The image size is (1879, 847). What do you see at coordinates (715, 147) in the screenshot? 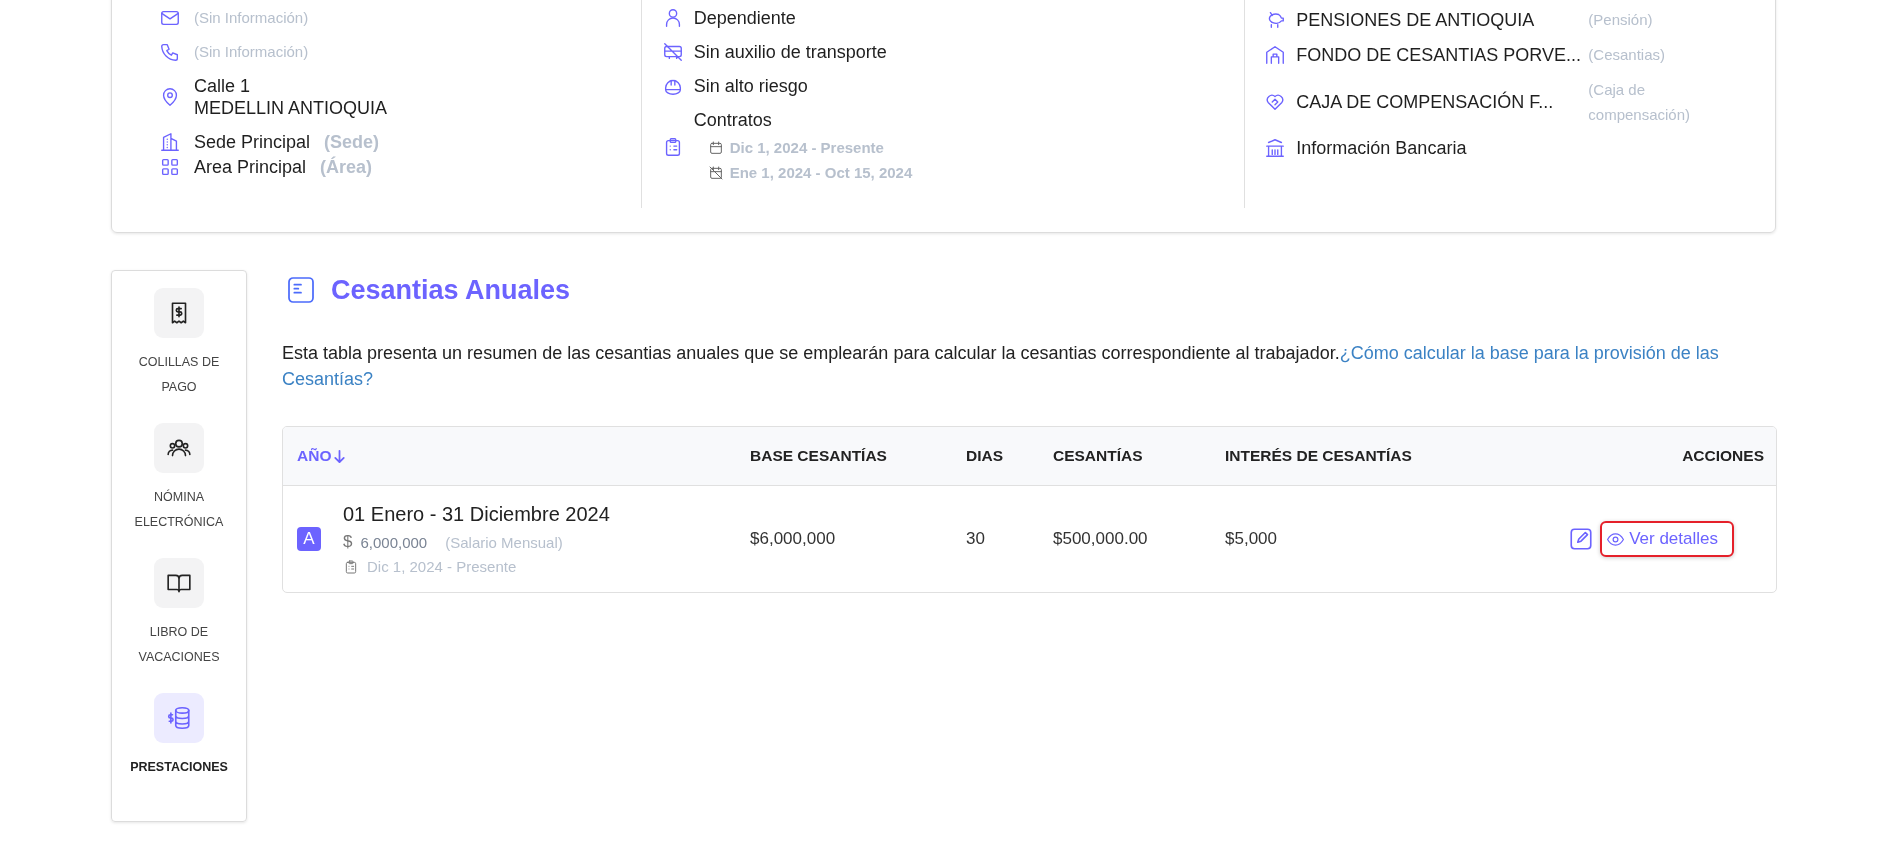
I see `calendar-icon` at bounding box center [715, 147].